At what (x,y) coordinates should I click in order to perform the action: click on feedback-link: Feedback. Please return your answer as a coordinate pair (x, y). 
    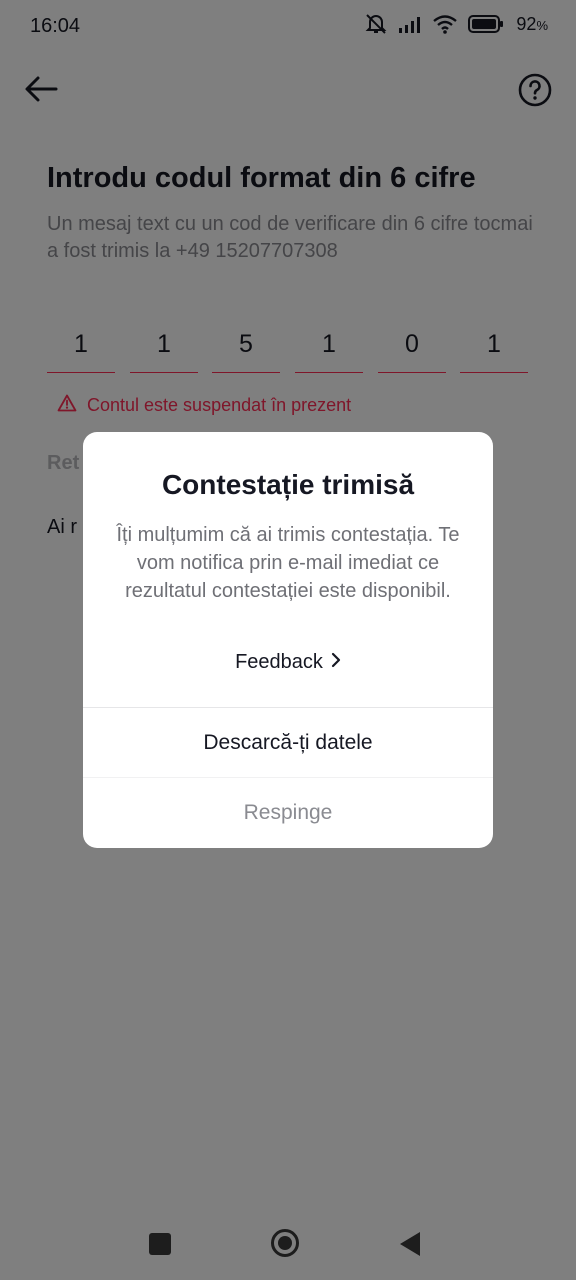
    Looking at the image, I should click on (288, 662).